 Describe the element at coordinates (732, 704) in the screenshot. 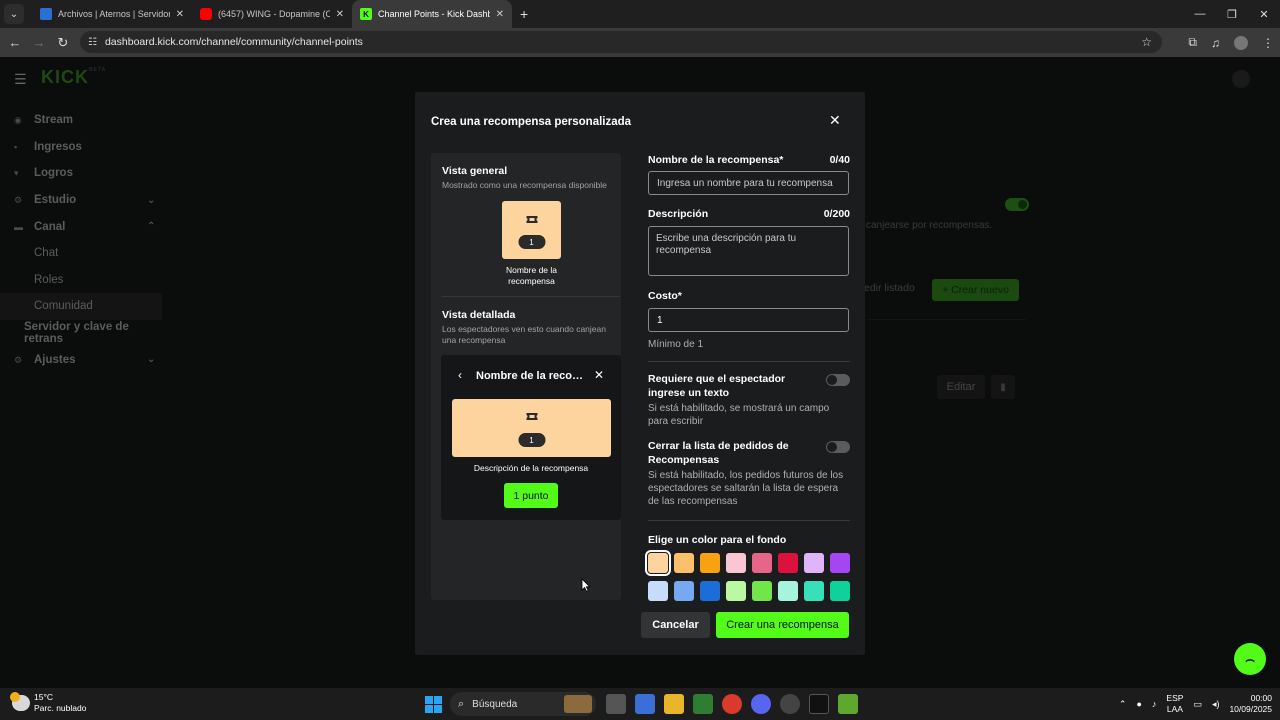

I see `chrome-icon` at that location.